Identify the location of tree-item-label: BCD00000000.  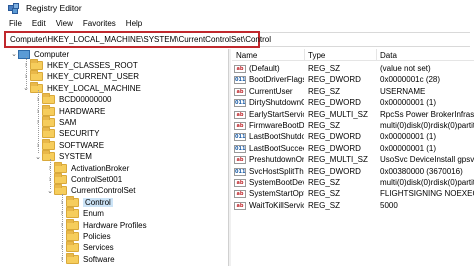
(85, 100).